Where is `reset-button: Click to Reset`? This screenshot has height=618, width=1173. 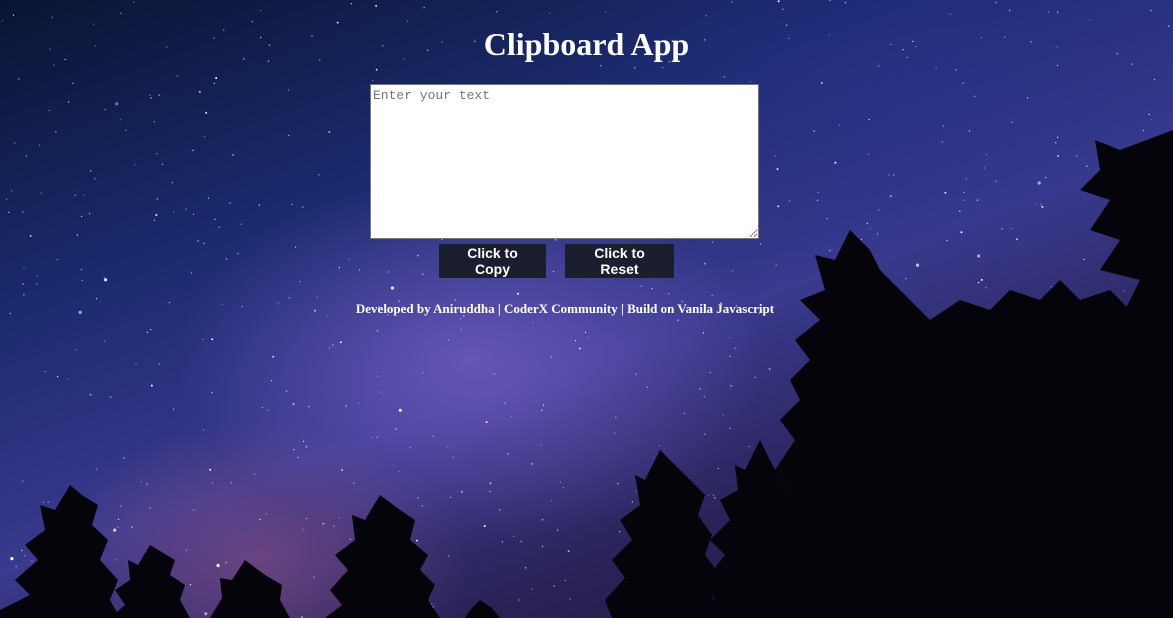
reset-button: Click to Reset is located at coordinates (619, 261).